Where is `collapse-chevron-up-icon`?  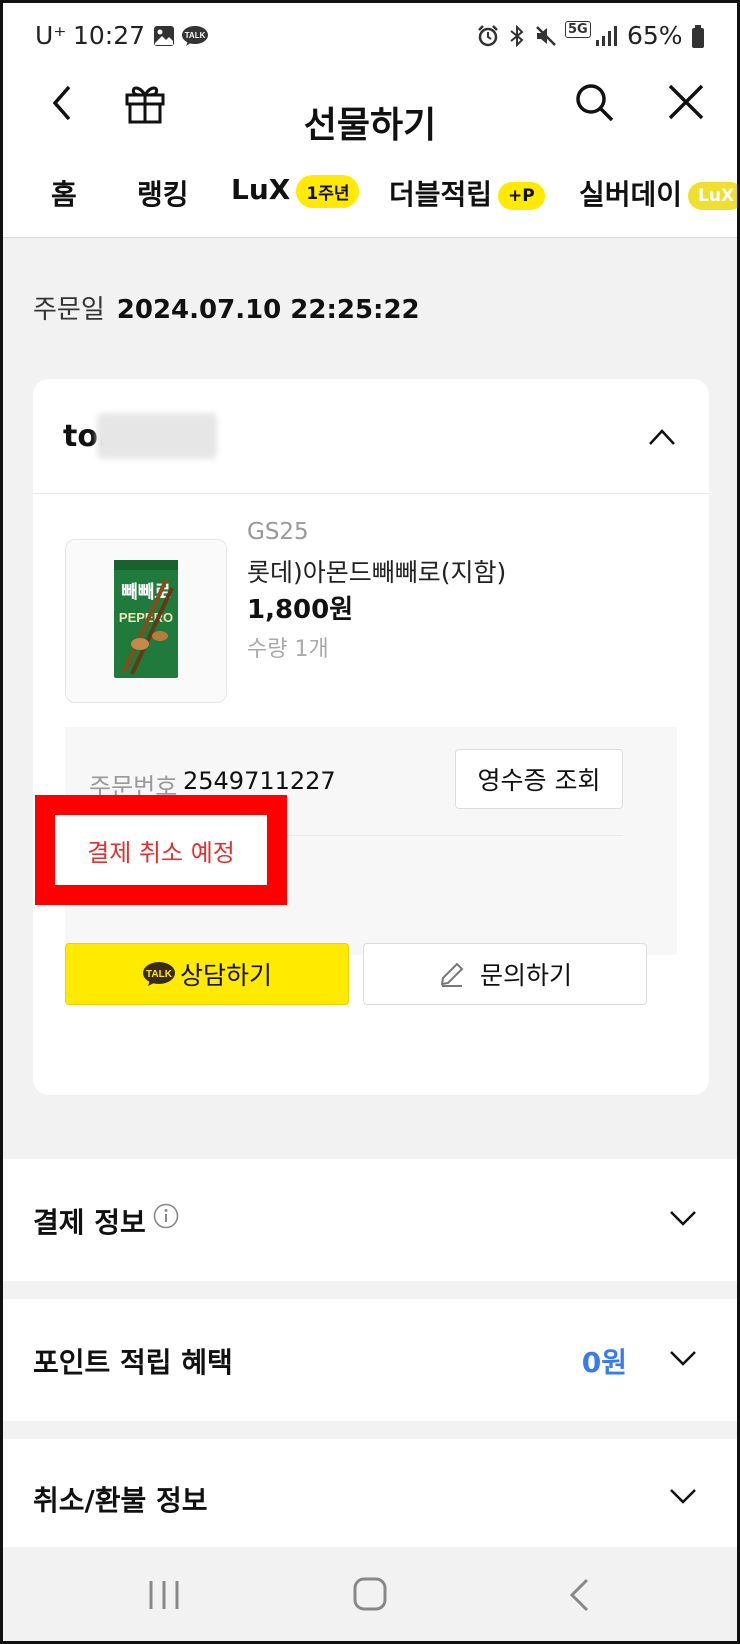
collapse-chevron-up-icon is located at coordinates (662, 439).